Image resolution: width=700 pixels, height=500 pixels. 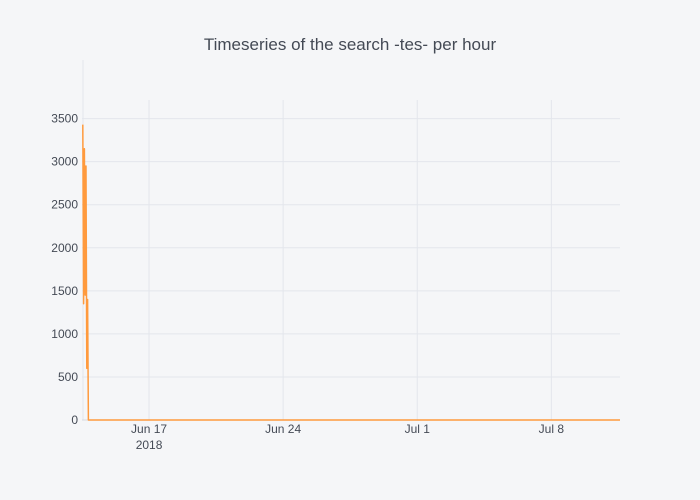 I want to click on y-tick-label: 2500, so click(x=64, y=205).